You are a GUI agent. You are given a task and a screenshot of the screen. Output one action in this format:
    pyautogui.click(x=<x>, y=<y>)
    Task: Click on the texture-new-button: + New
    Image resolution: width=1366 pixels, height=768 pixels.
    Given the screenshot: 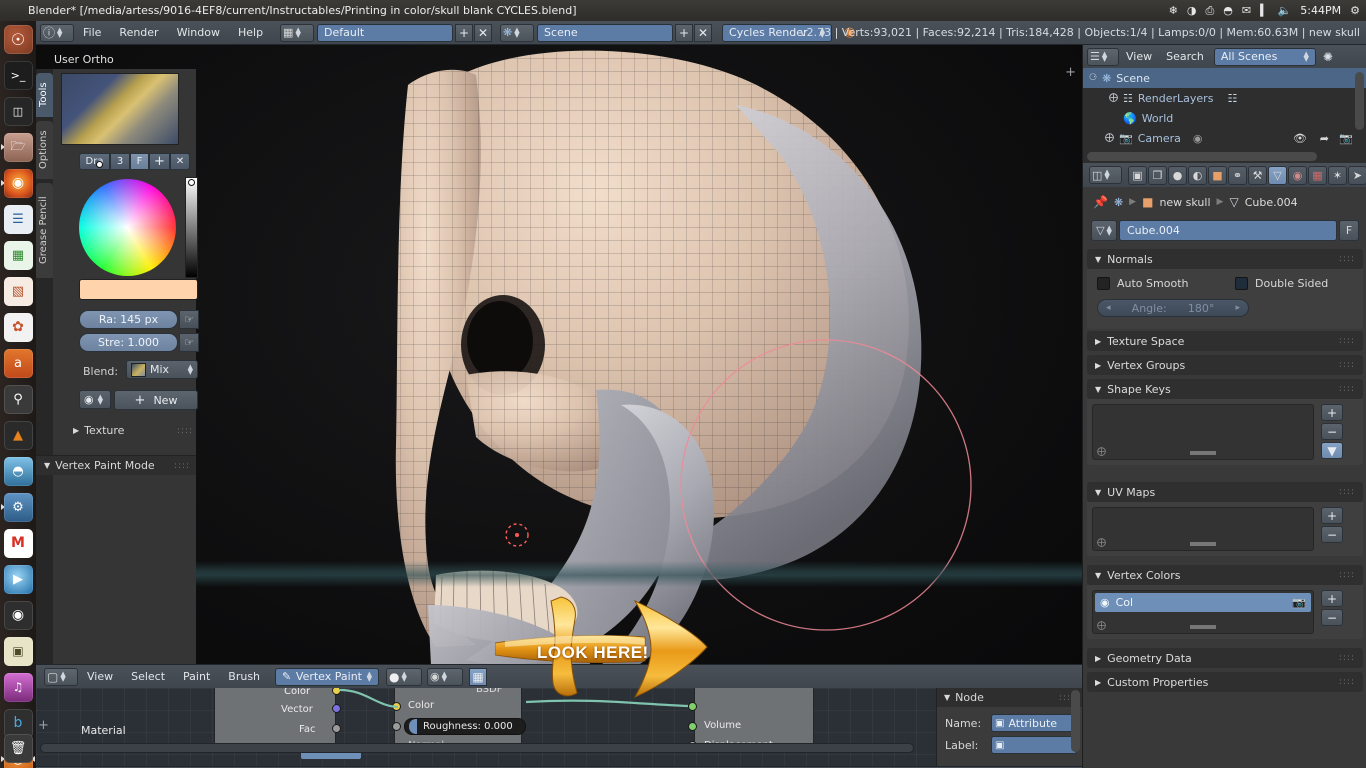 What is the action you would take?
    pyautogui.click(x=156, y=400)
    